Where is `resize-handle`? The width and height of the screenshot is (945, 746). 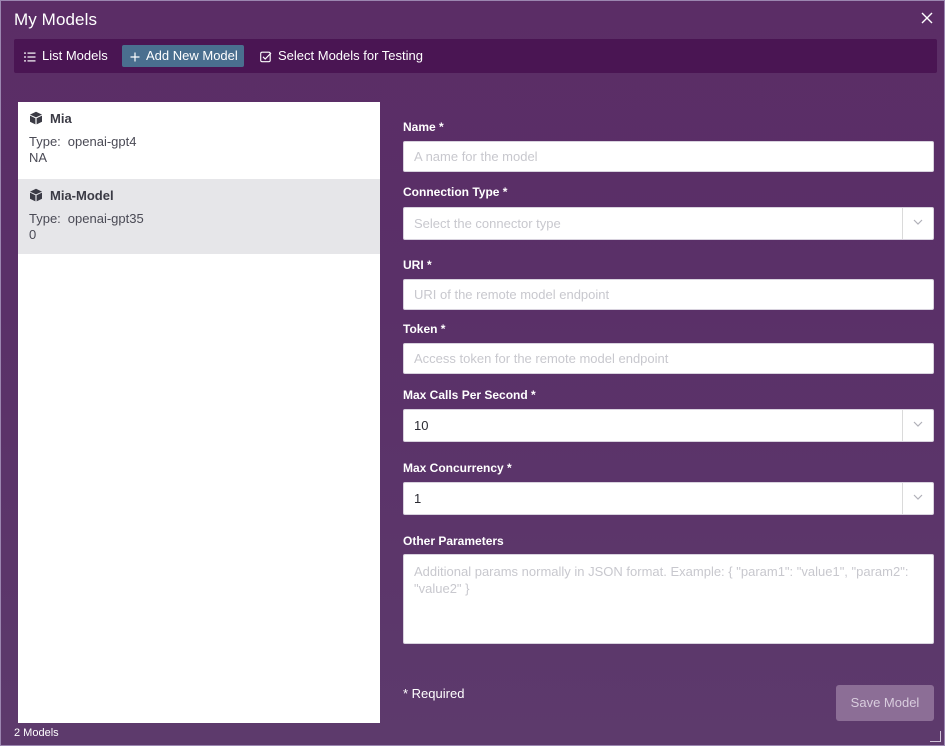 resize-handle is located at coordinates (935, 736).